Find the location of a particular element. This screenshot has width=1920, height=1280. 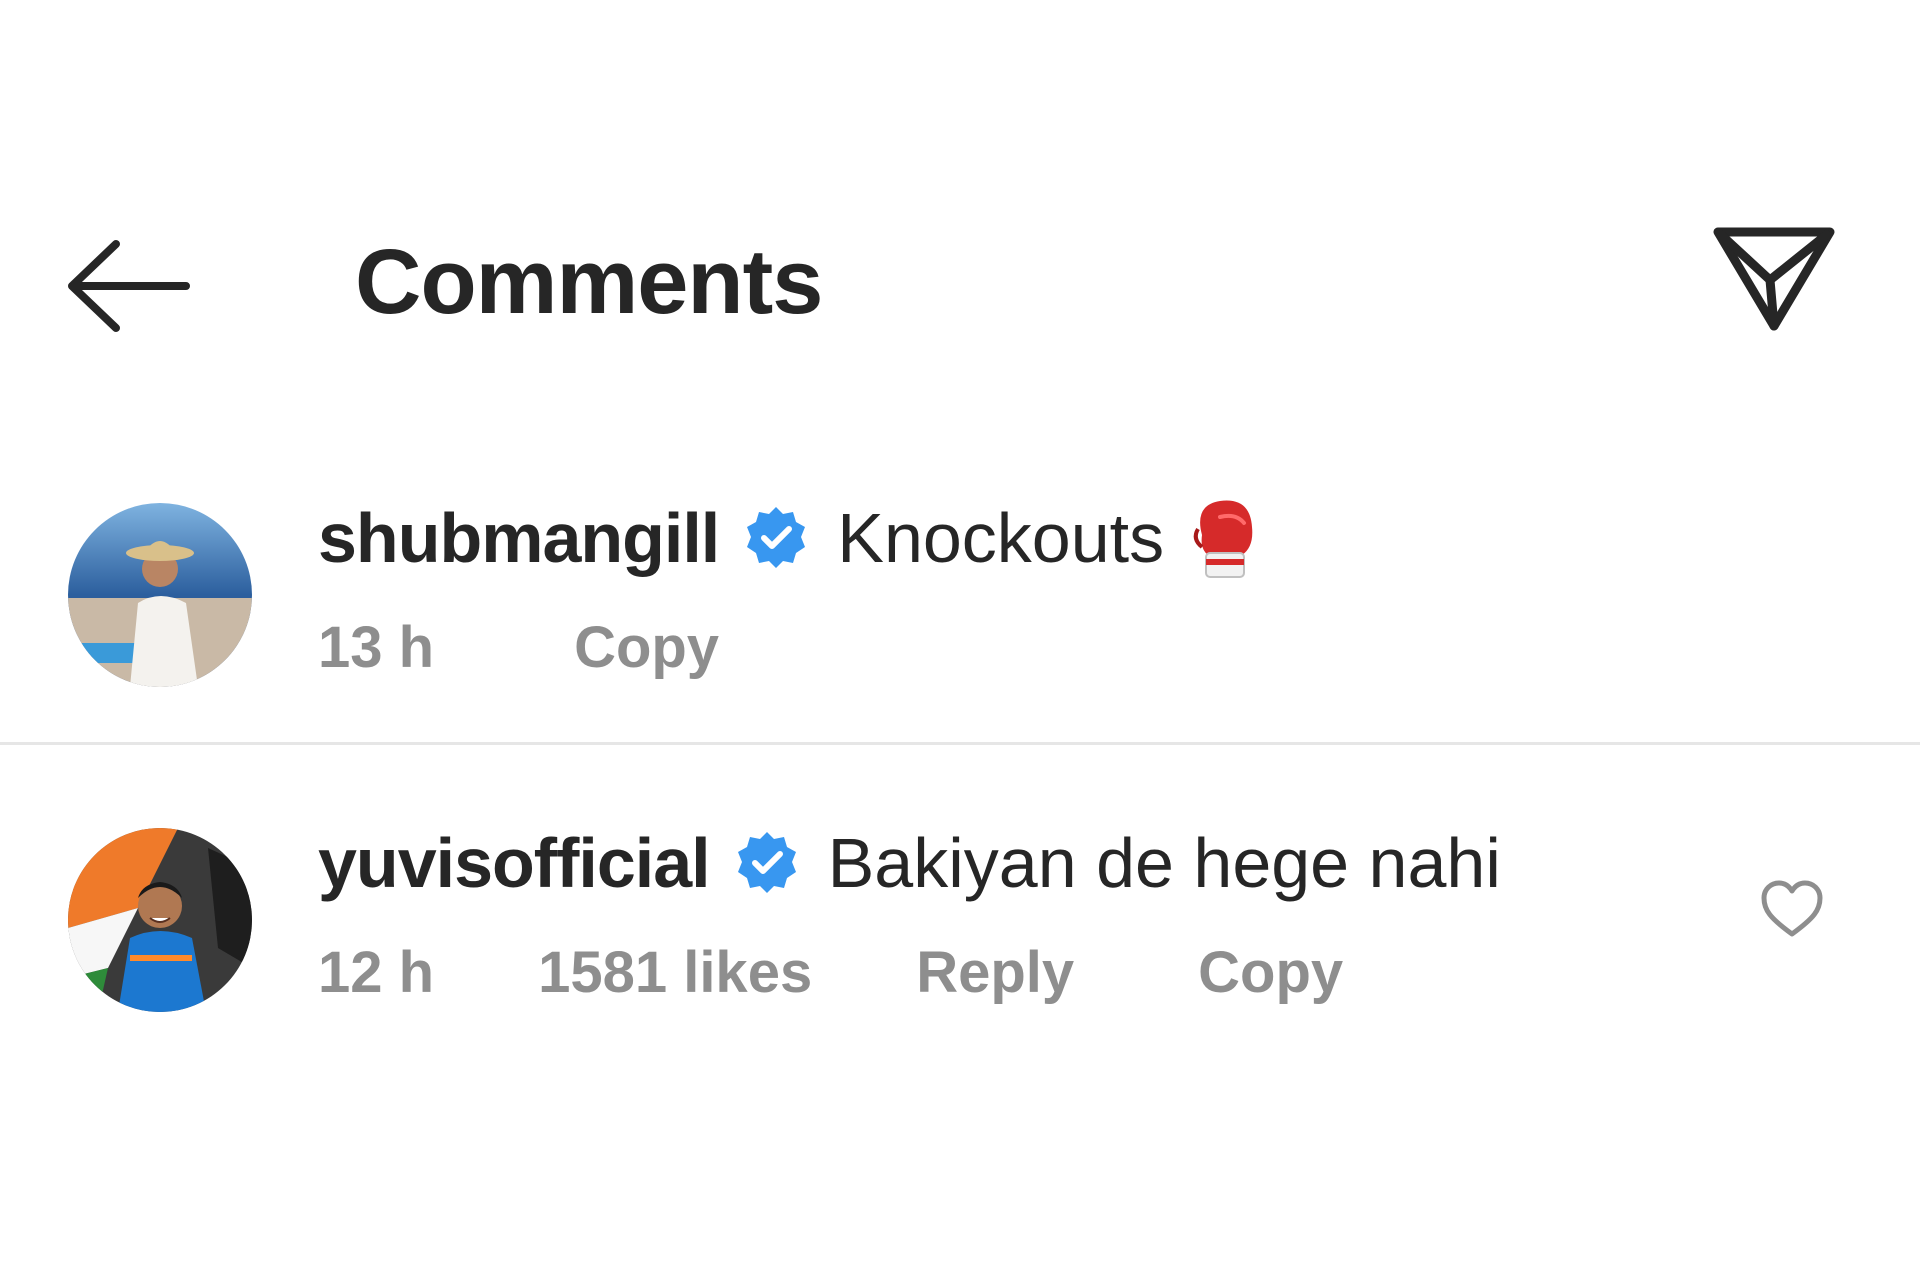

back-button is located at coordinates (130, 286).